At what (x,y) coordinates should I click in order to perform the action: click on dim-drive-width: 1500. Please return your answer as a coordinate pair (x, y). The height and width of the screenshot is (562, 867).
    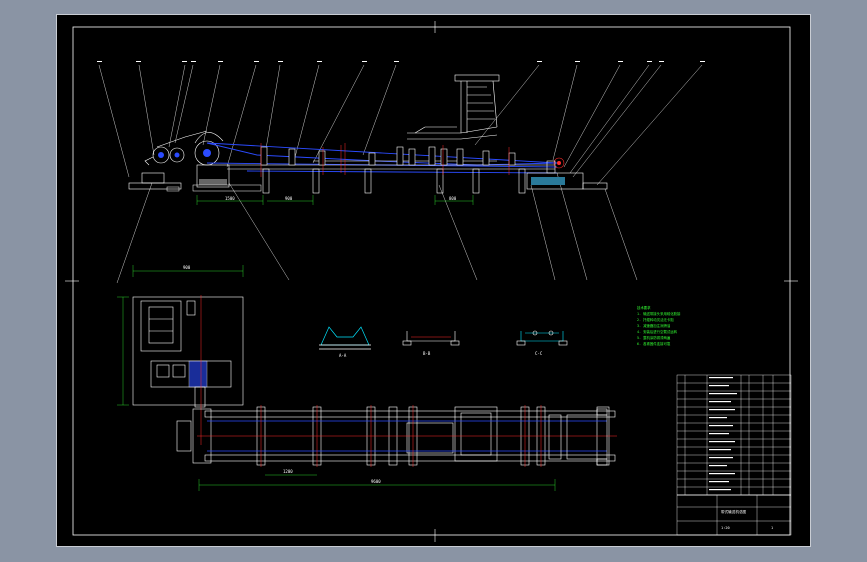
    Looking at the image, I should click on (230, 198).